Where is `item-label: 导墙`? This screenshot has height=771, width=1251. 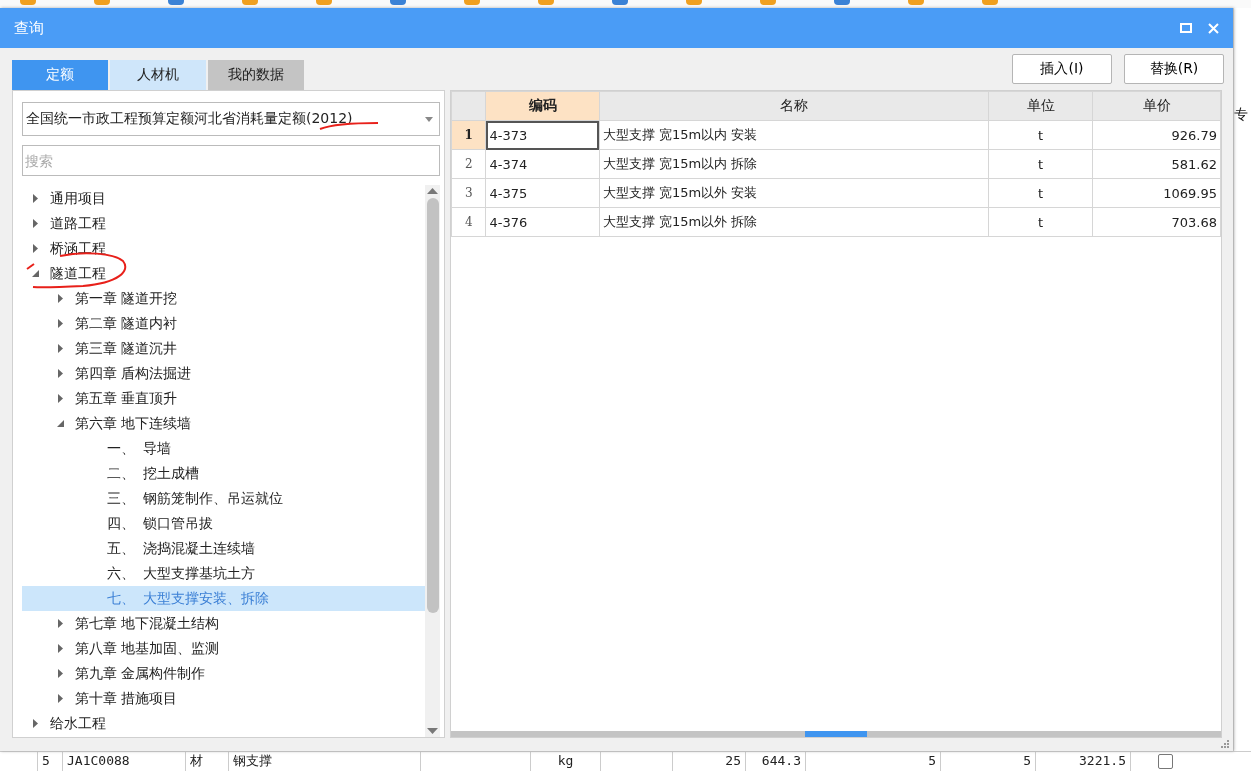
item-label: 导墙 is located at coordinates (157, 448).